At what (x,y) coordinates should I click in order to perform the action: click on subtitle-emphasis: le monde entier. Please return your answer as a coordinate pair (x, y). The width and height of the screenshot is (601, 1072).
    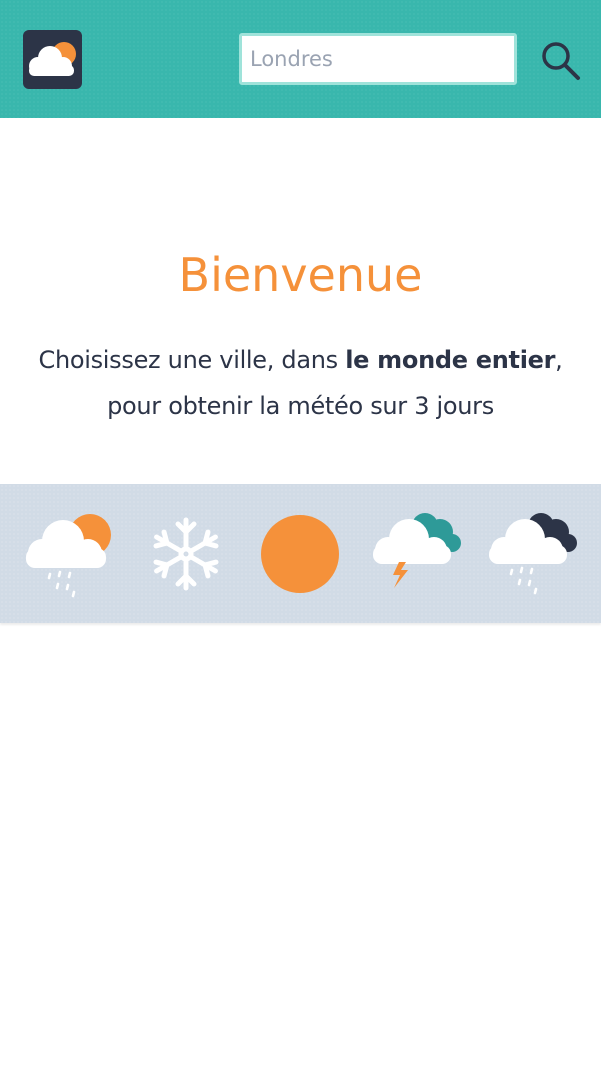
    Looking at the image, I should click on (450, 360).